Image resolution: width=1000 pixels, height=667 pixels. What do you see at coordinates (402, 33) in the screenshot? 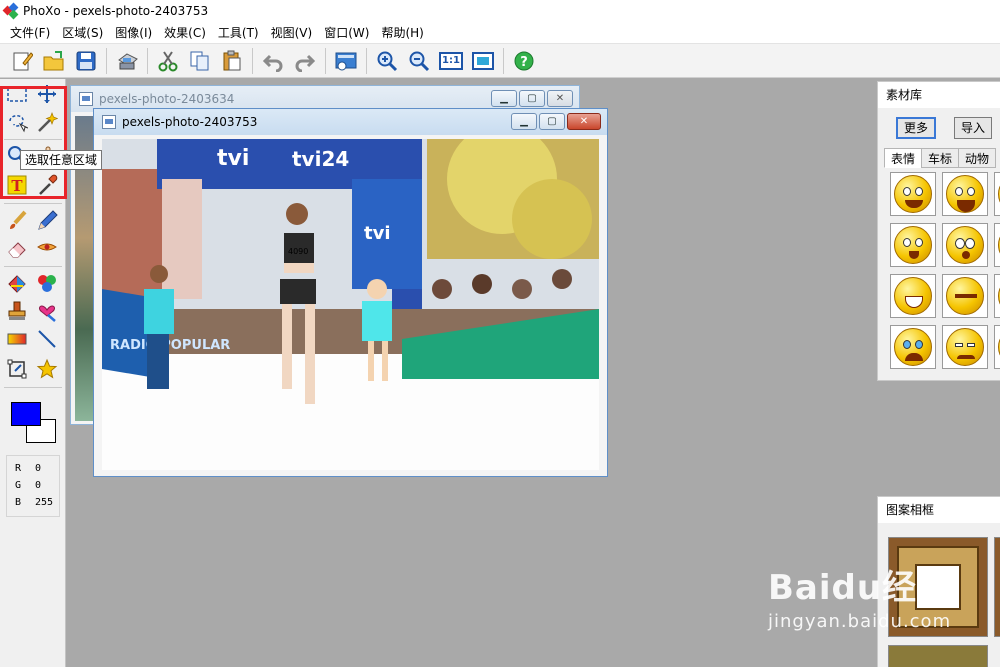
I see `menu-item: 帮助(H)` at bounding box center [402, 33].